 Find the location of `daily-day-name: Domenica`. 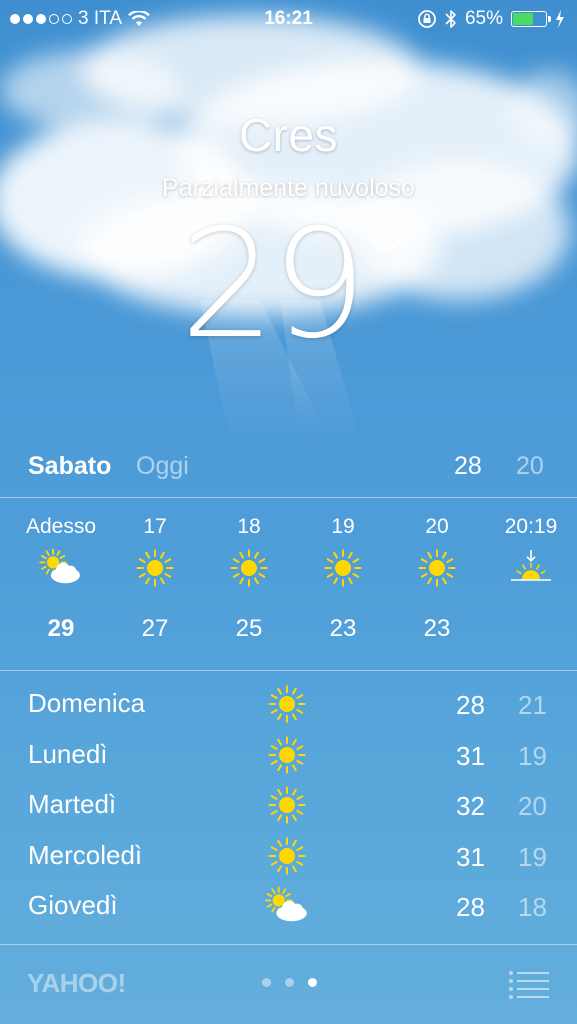

daily-day-name: Domenica is located at coordinates (87, 703).